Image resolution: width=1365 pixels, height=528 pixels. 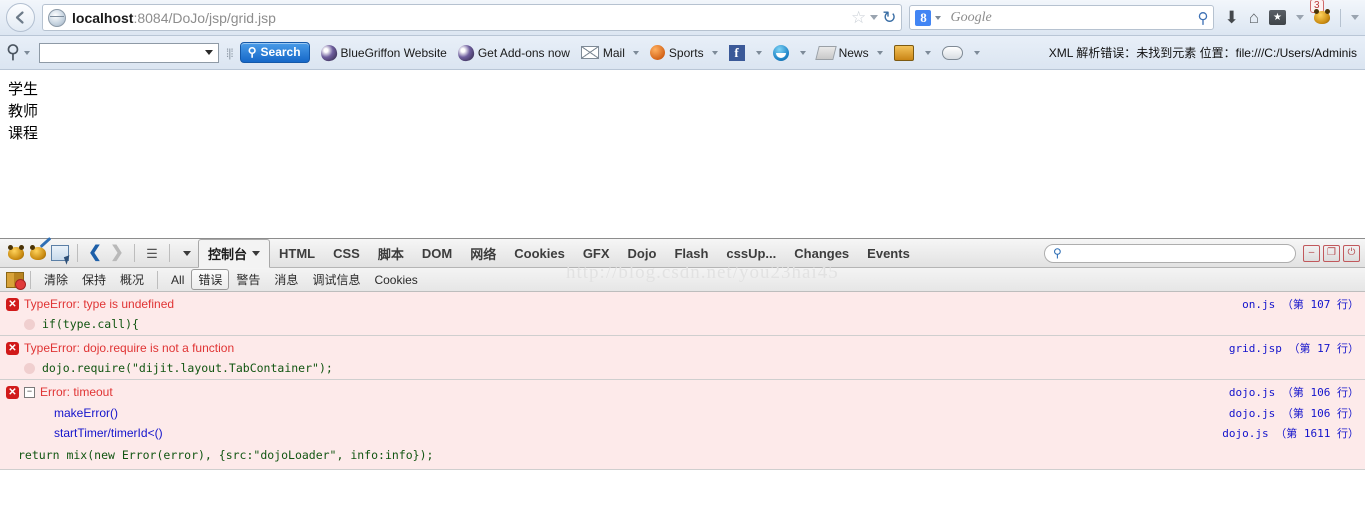 What do you see at coordinates (1294, 304) in the screenshot?
I see `console-entry-source-link: on.js （第 107 行）` at bounding box center [1294, 304].